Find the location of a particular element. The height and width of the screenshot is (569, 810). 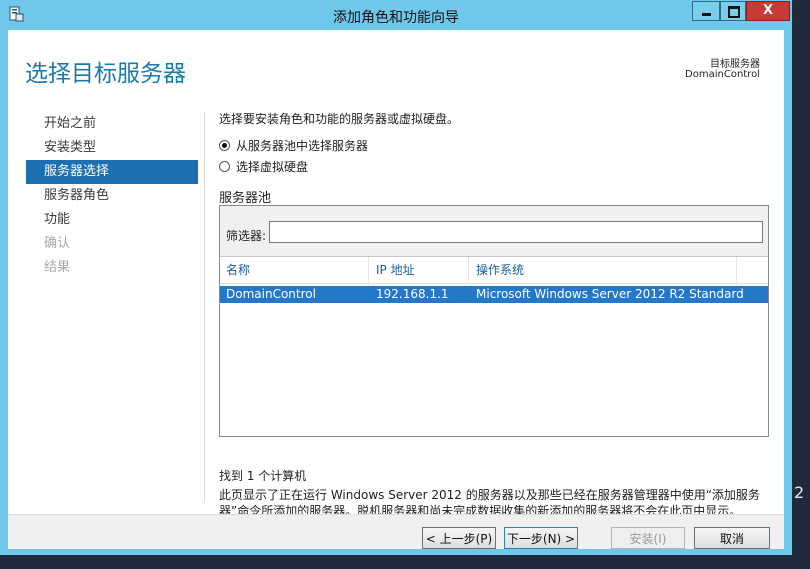

filter-input is located at coordinates (516, 232).